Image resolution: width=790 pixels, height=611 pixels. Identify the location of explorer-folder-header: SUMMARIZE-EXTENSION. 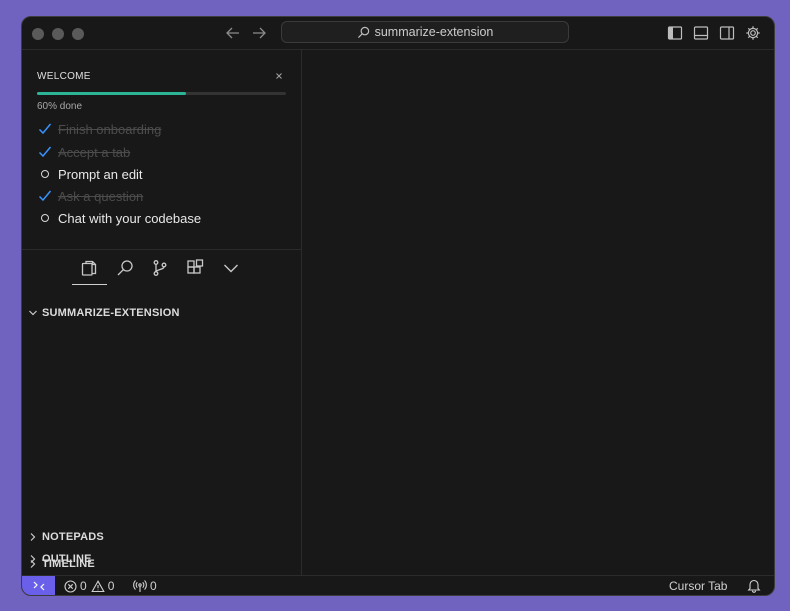
(104, 313).